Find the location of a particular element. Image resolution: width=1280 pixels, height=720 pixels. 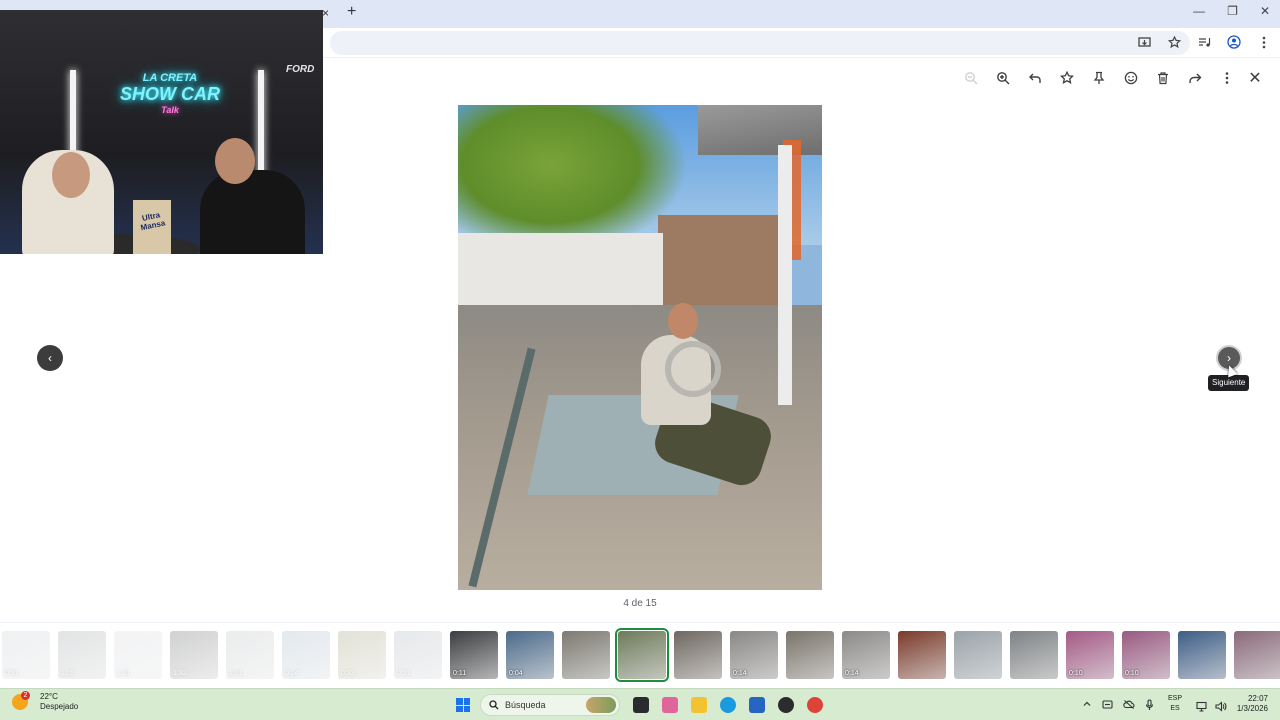

search-label: Búsqueda is located at coordinates (525, 705).